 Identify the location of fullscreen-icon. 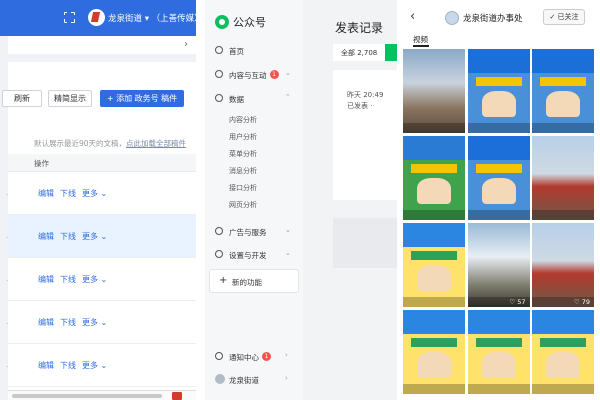
(69, 17).